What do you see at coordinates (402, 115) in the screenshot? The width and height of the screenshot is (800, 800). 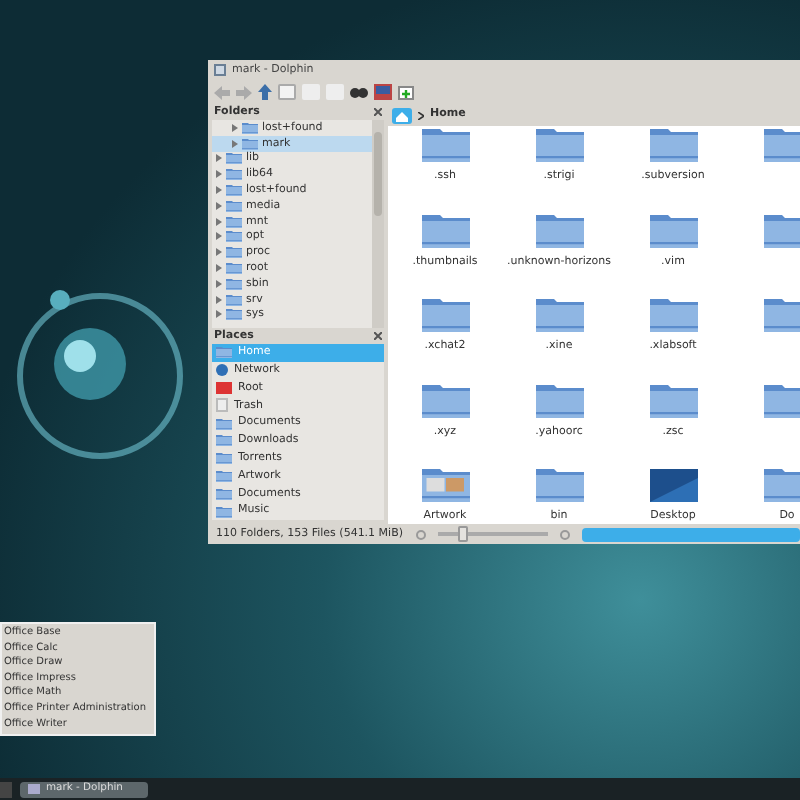 I see `home-icon` at bounding box center [402, 115].